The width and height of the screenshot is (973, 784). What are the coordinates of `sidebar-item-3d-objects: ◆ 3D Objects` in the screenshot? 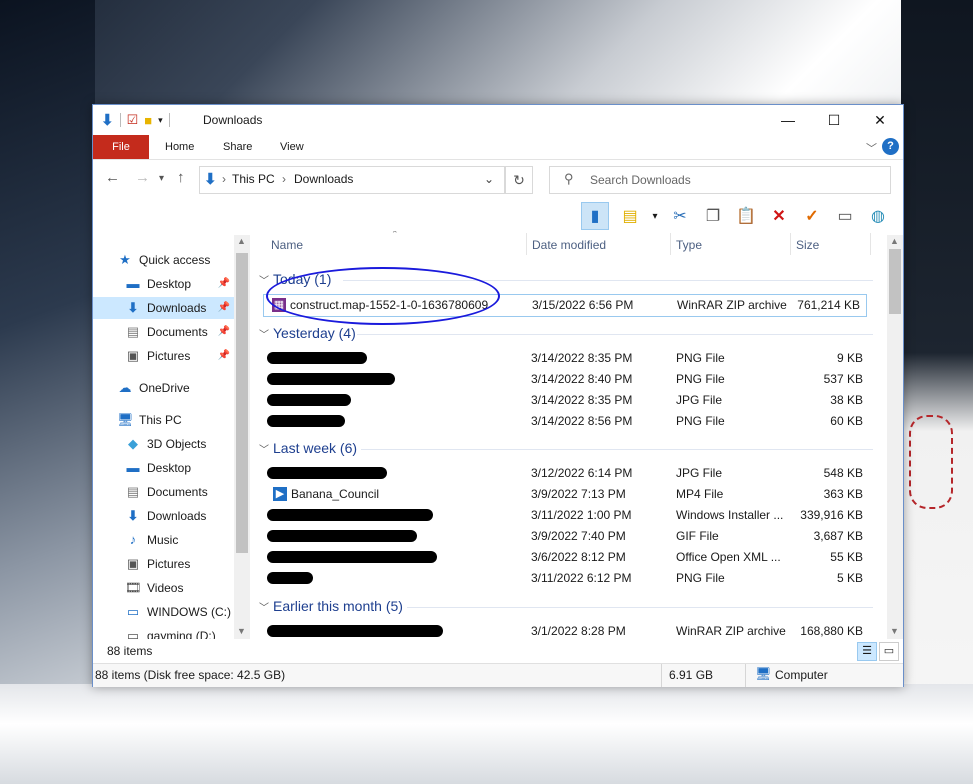 It's located at (171, 444).